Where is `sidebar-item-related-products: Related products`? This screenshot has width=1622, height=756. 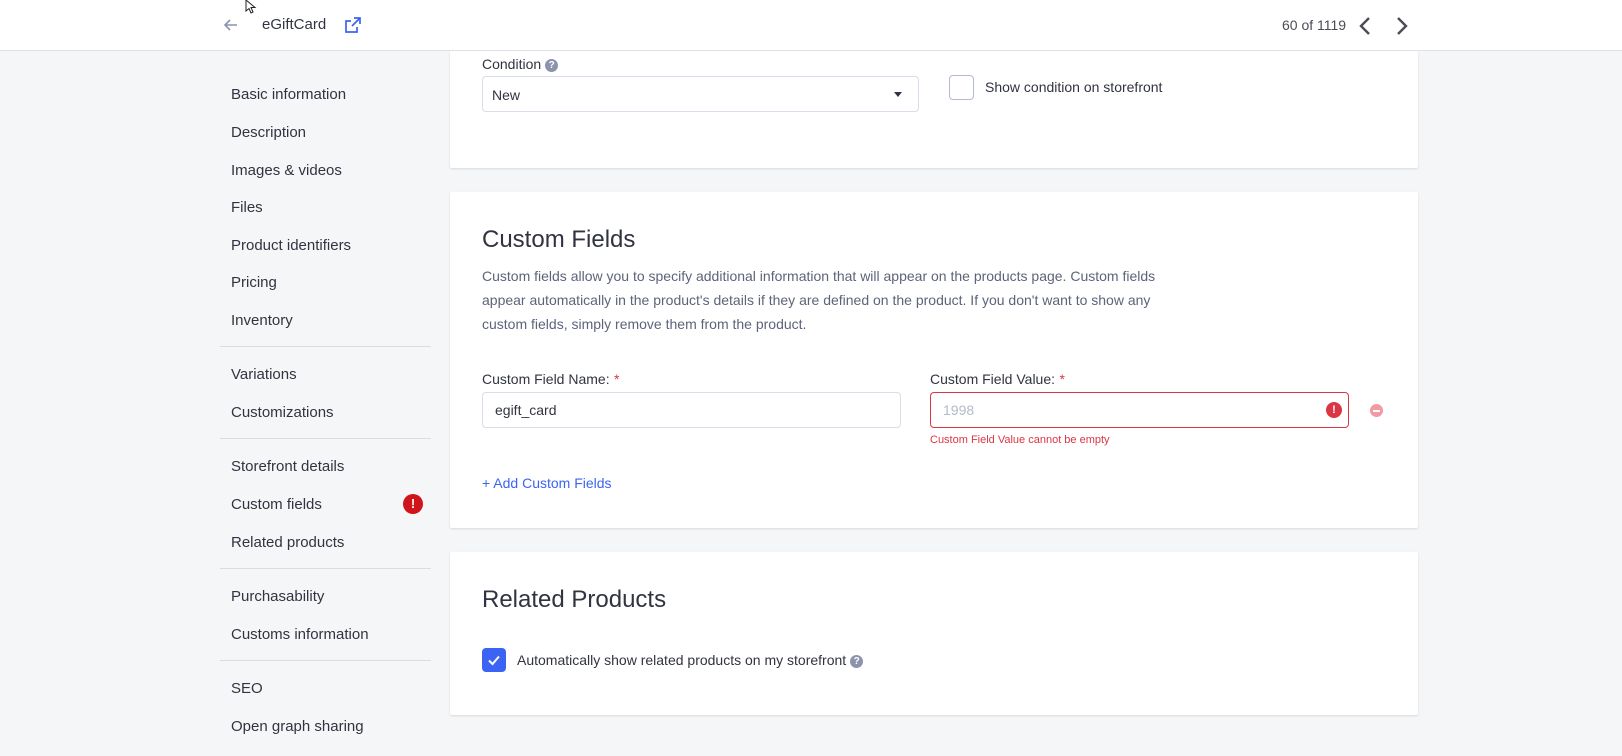
sidebar-item-related-products: Related products is located at coordinates (287, 542).